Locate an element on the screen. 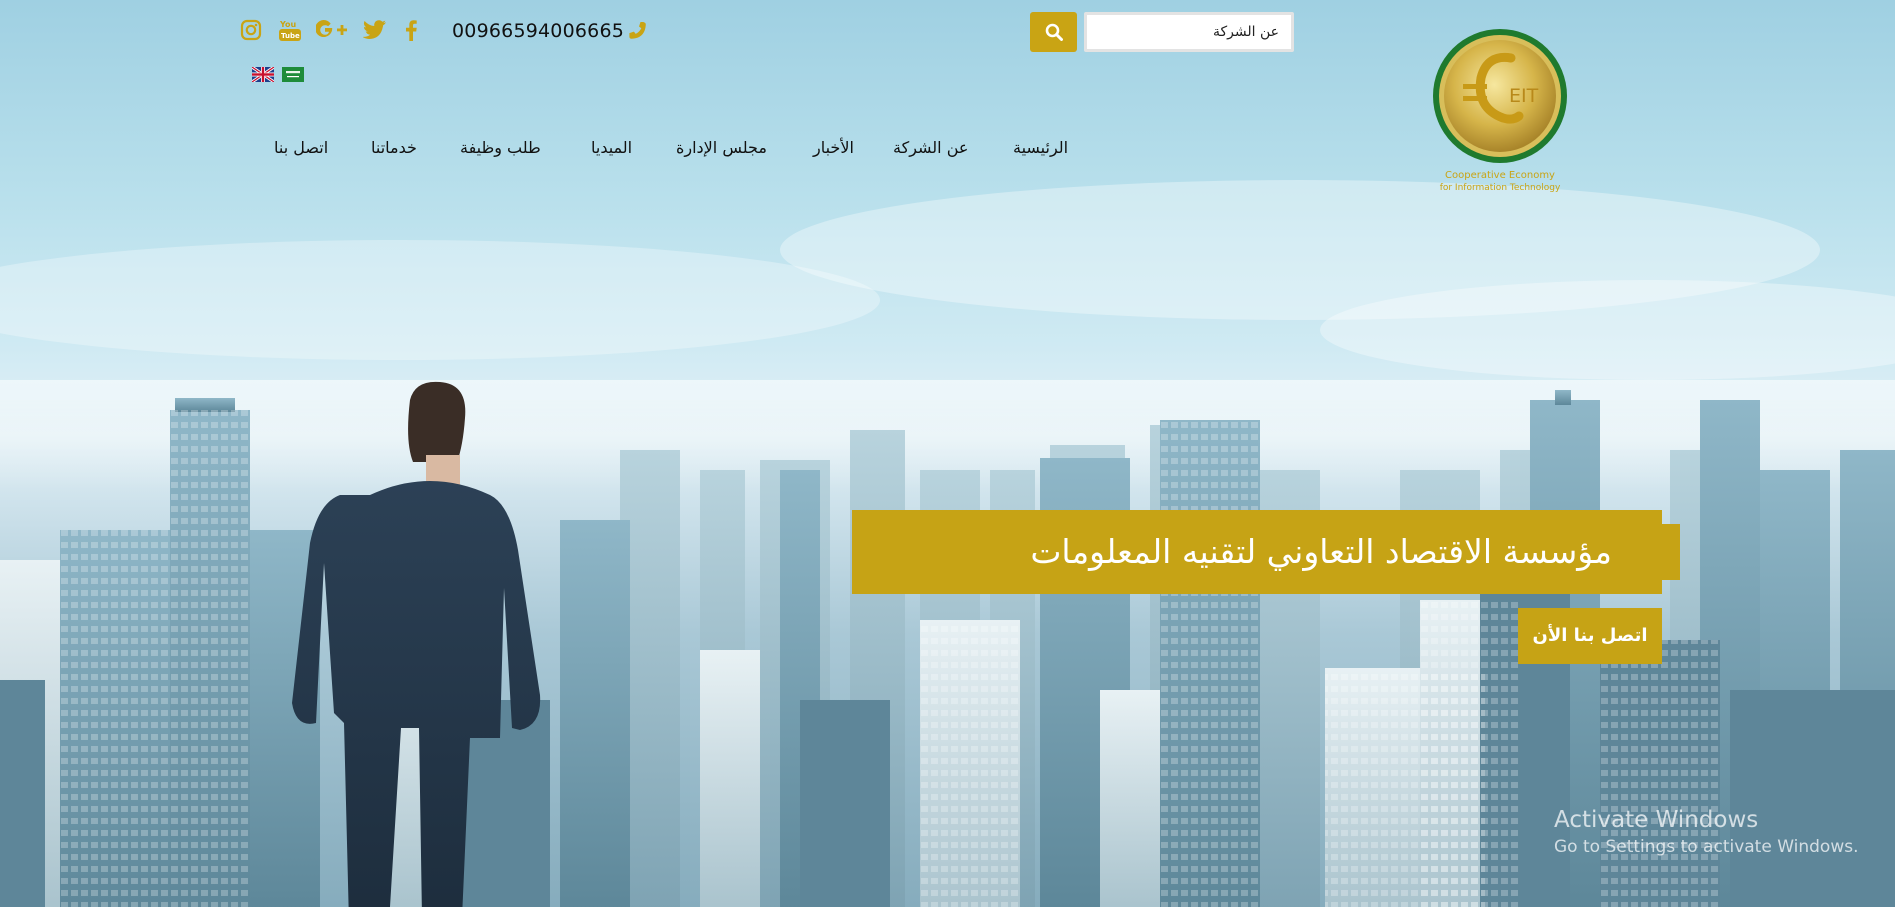  logo-tagline-2: for Information Technology is located at coordinates (1500, 188).